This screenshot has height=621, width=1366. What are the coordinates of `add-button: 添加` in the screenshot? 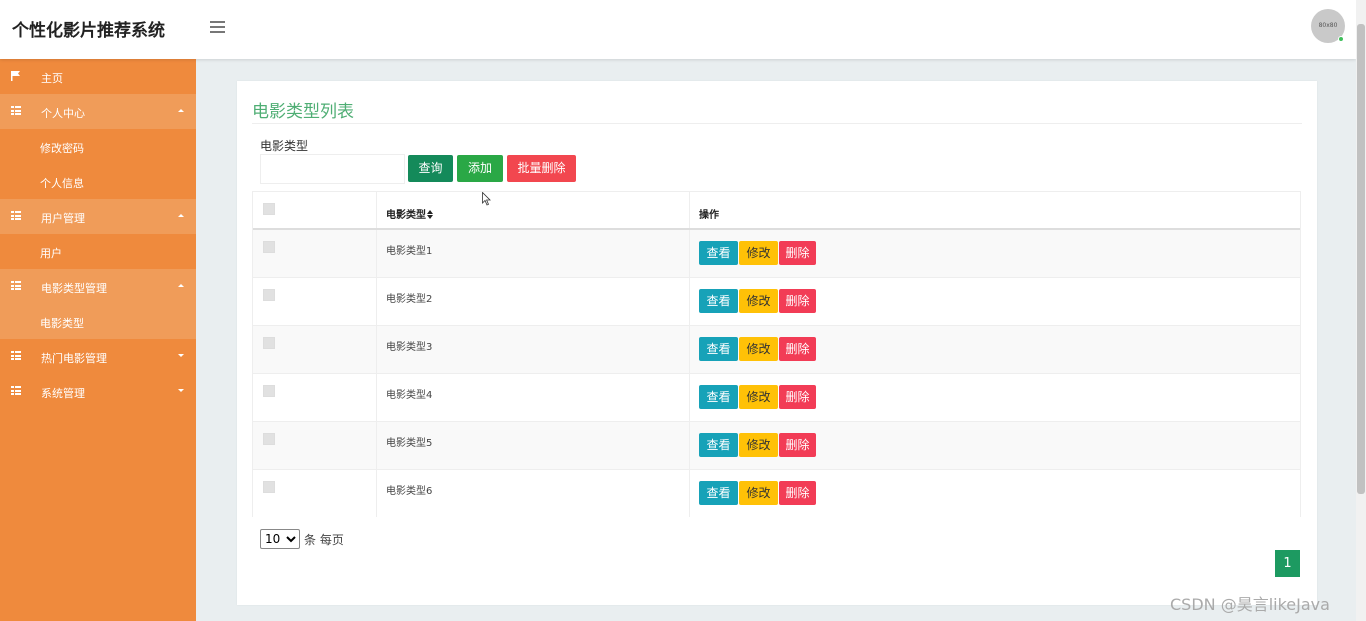 It's located at (480, 168).